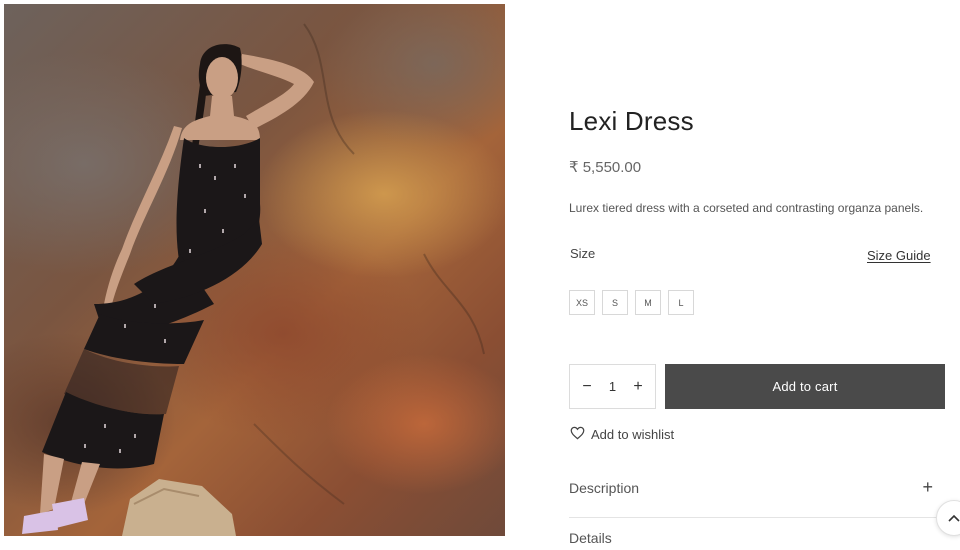 This screenshot has height=550, width=960. Describe the element at coordinates (631, 302) in the screenshot. I see `size-options: XS S M L` at that location.